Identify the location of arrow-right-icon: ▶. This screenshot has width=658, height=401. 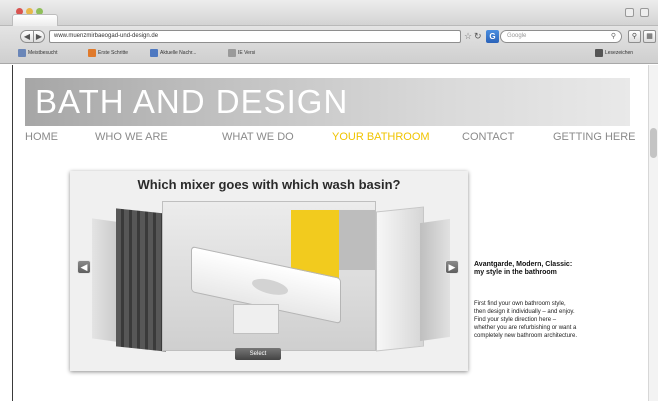
(452, 267).